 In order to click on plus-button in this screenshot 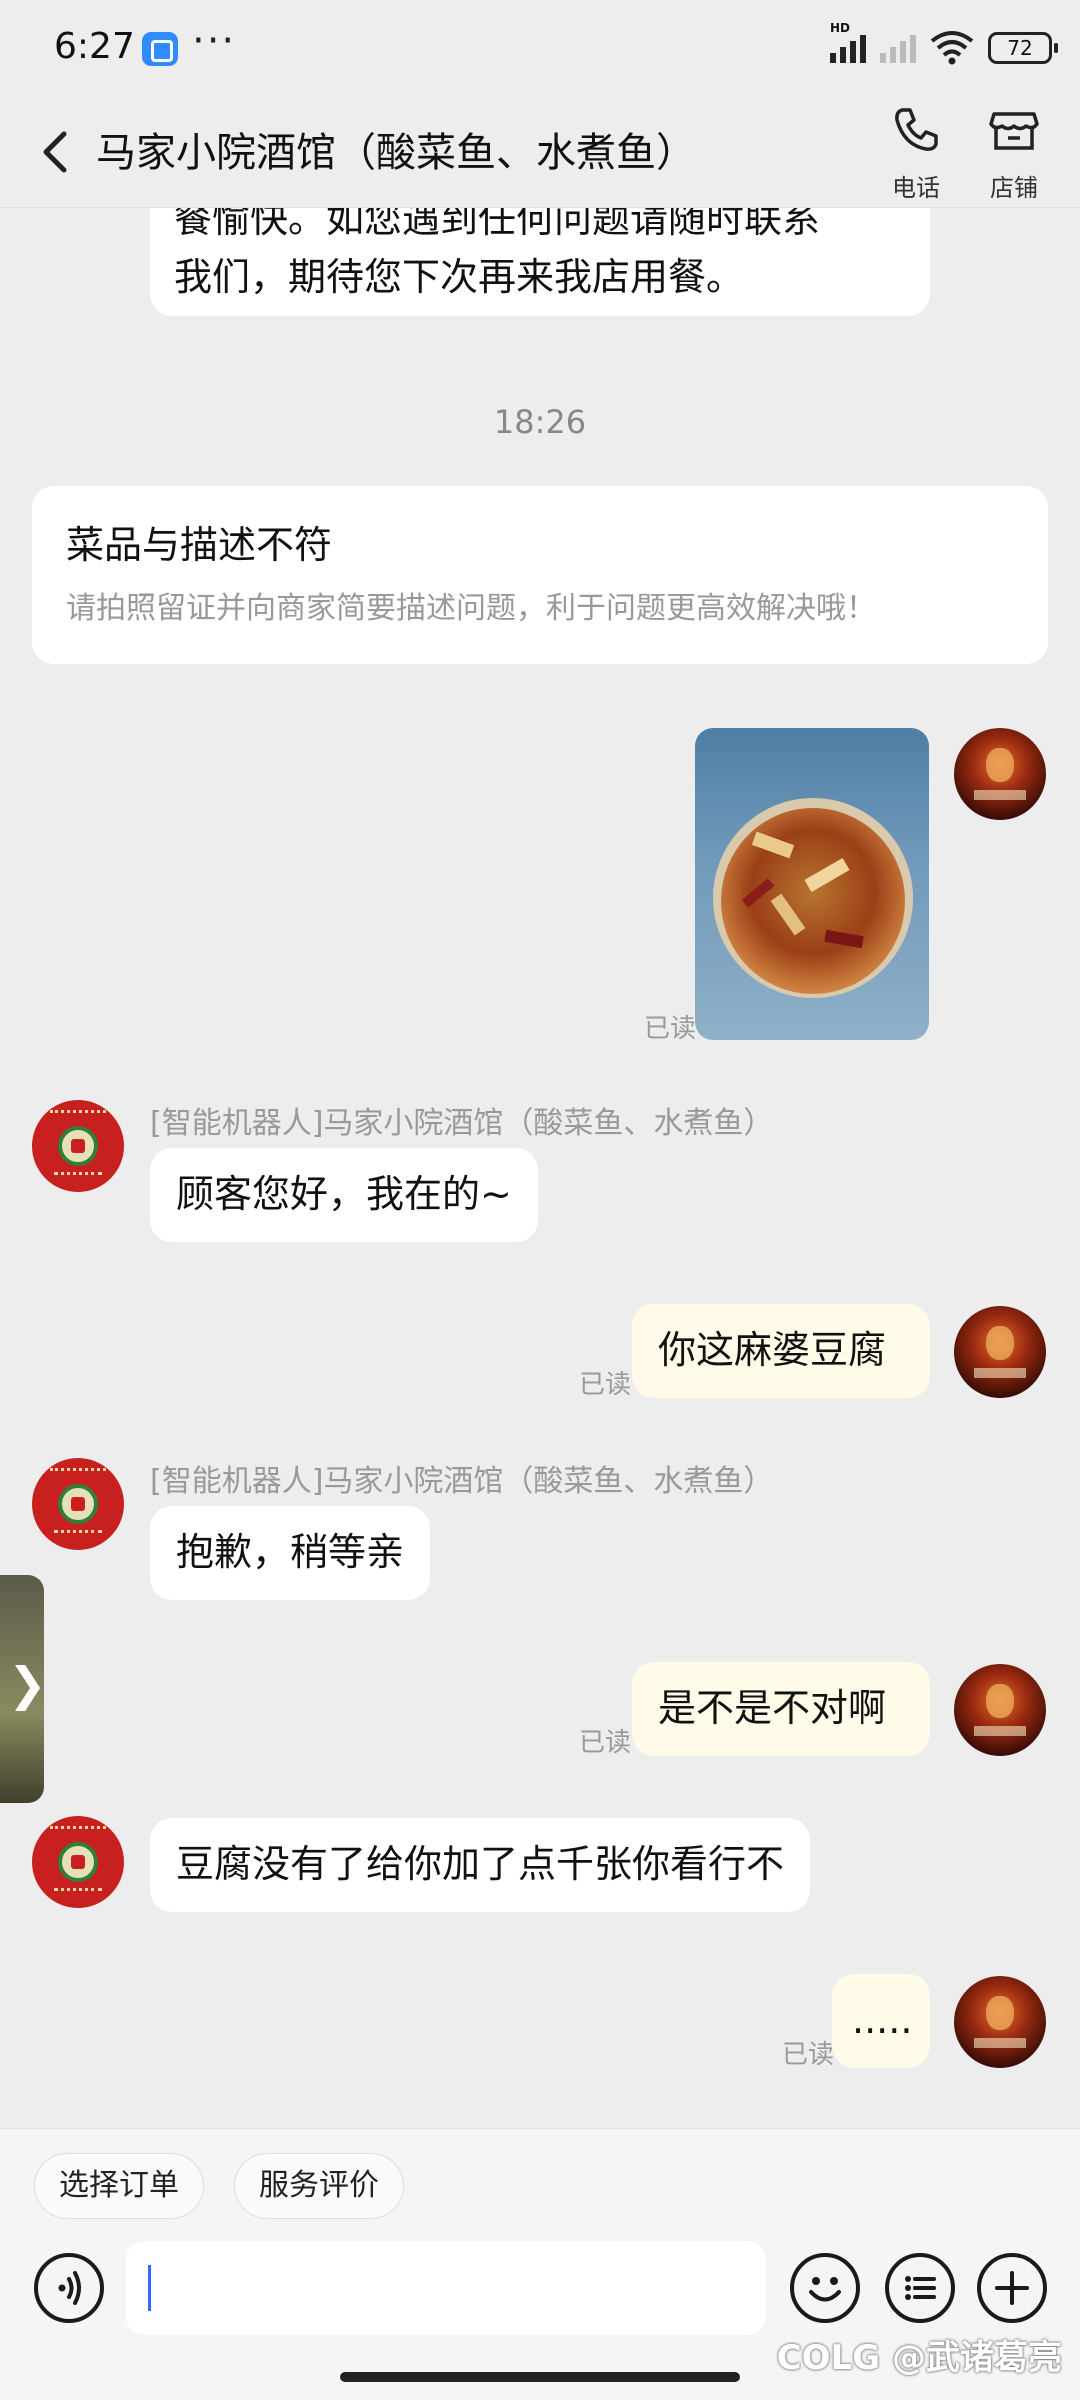, I will do `click(1012, 2288)`.